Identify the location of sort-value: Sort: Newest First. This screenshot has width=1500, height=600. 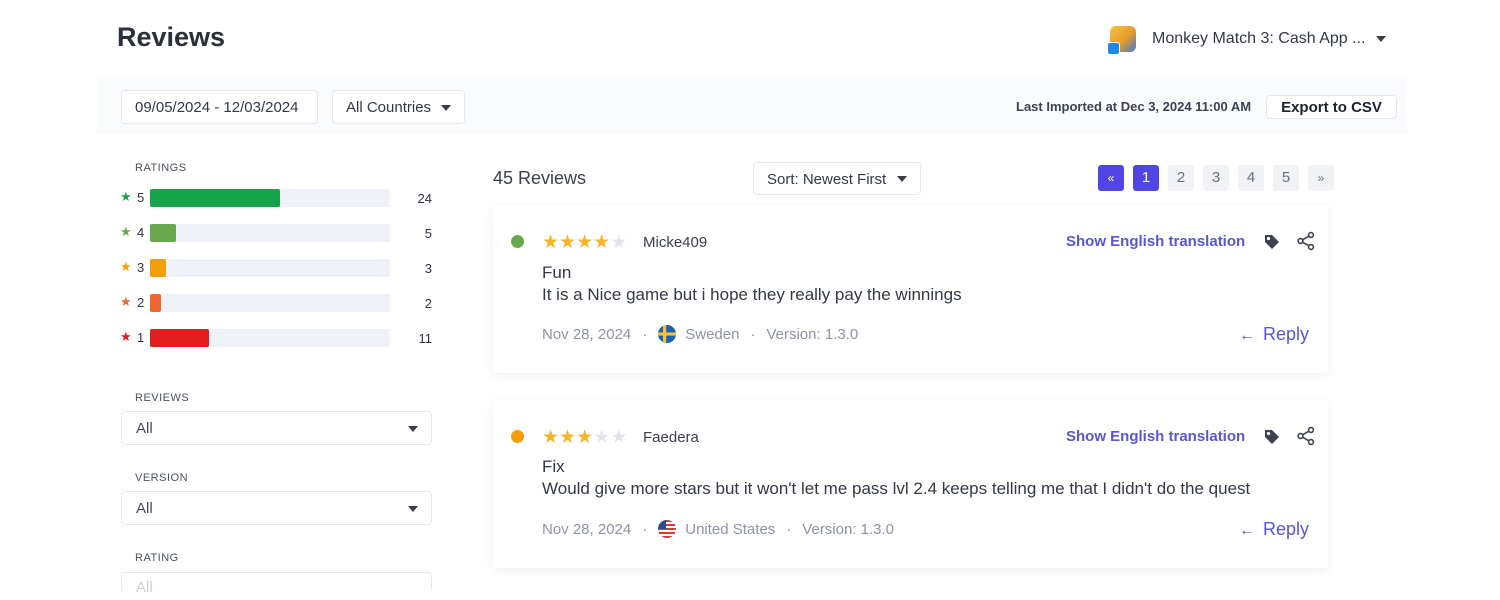
(827, 179).